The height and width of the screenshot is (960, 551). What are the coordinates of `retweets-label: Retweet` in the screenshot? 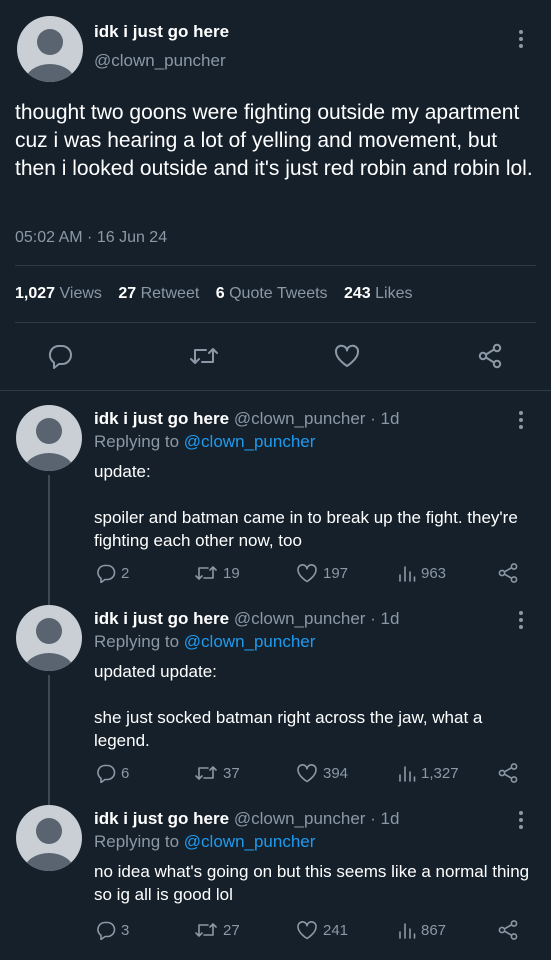 It's located at (170, 293).